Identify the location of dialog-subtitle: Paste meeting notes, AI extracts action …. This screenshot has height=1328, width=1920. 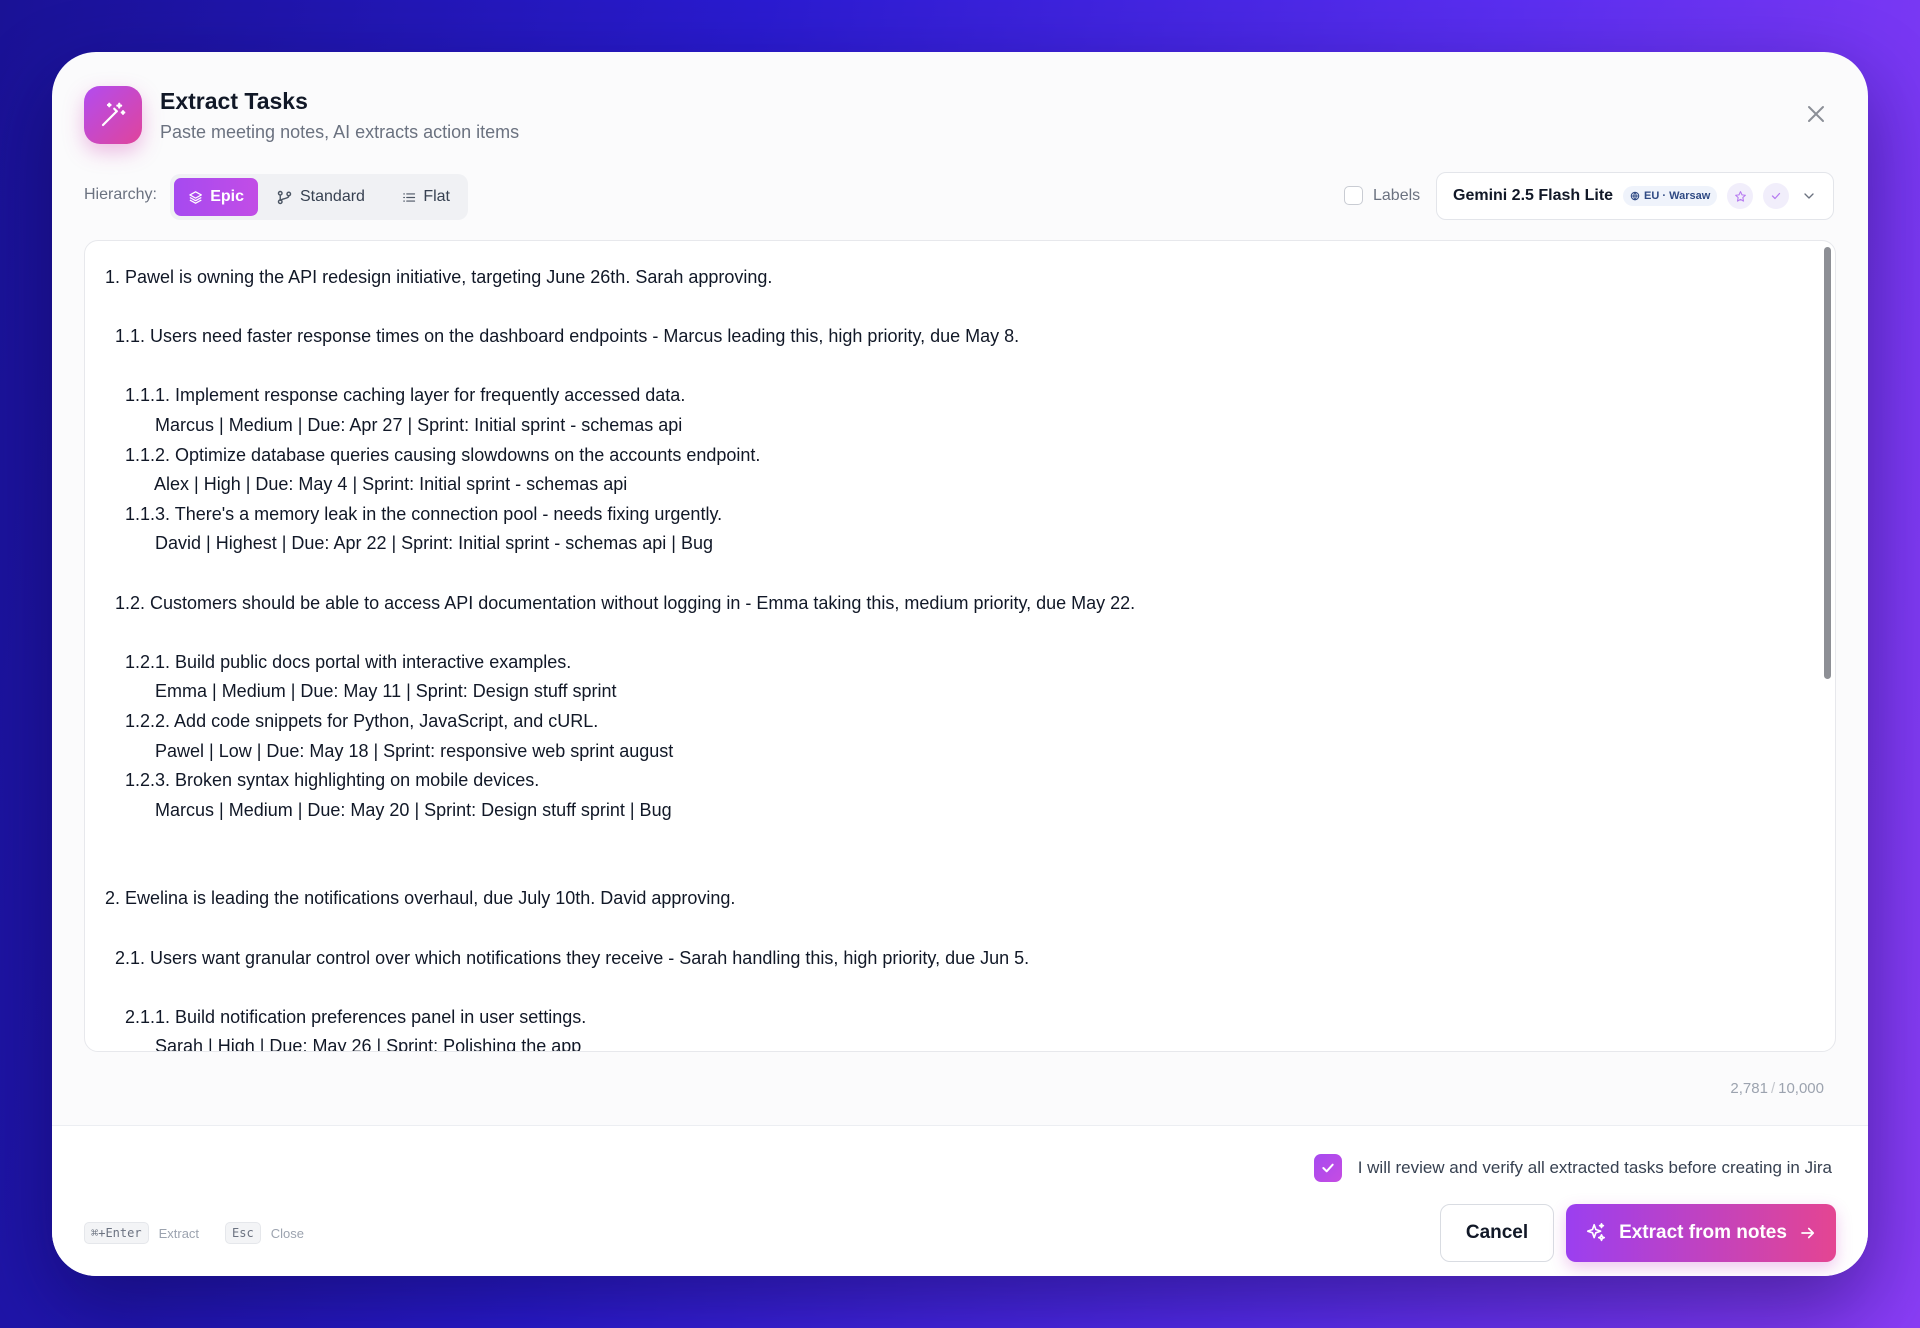
(340, 132).